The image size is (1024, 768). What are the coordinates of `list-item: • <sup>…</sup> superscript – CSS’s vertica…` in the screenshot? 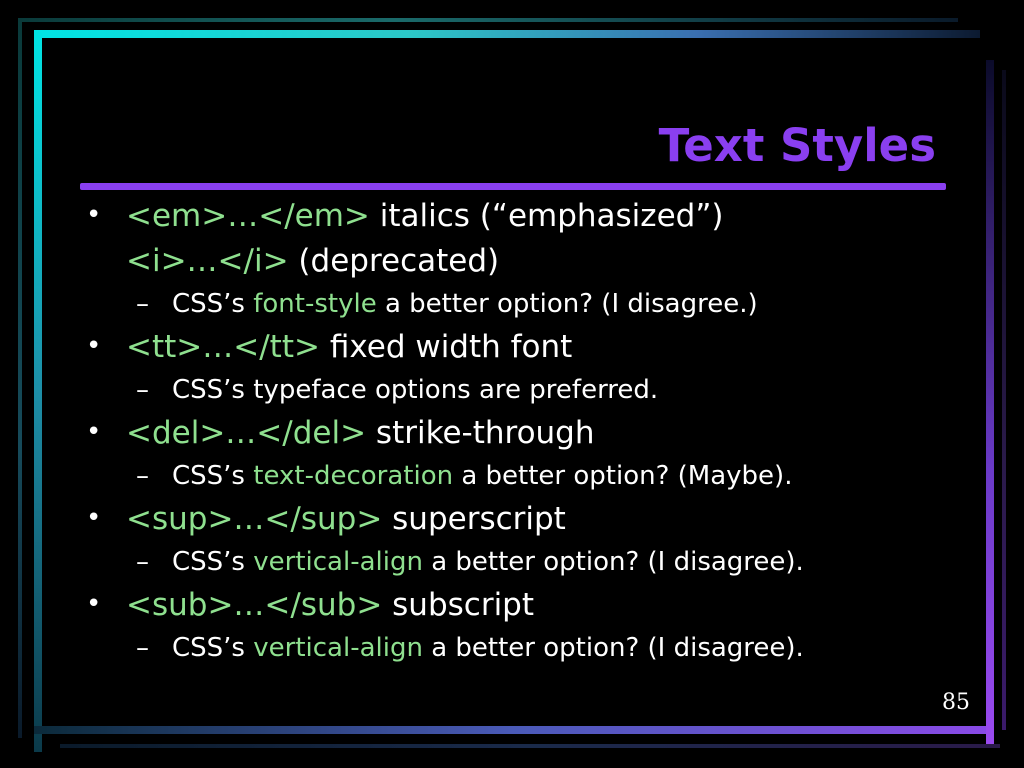 It's located at (524, 540).